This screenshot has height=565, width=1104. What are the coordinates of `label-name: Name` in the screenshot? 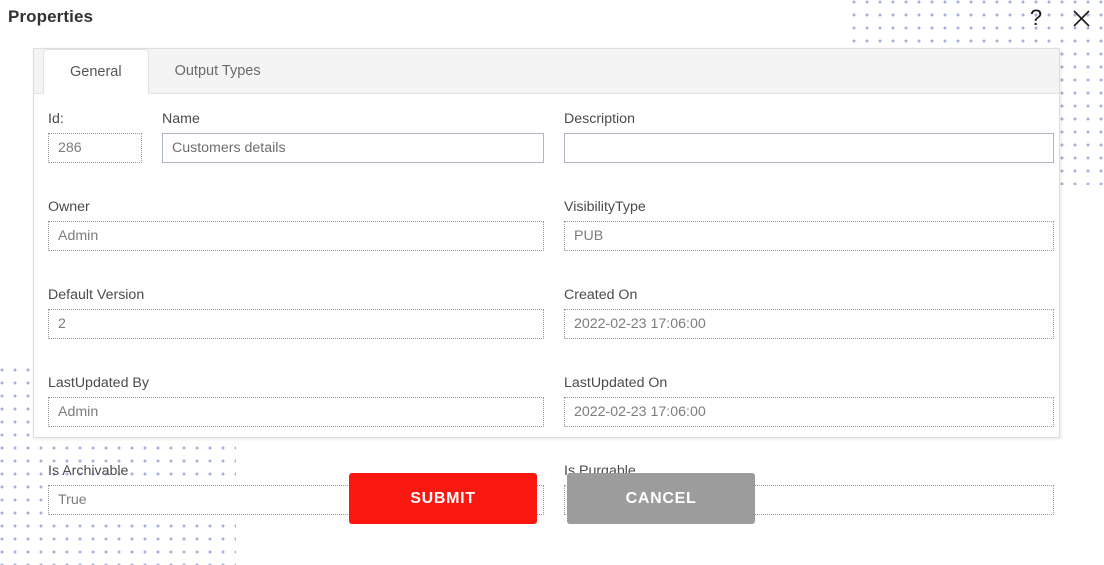 It's located at (181, 119).